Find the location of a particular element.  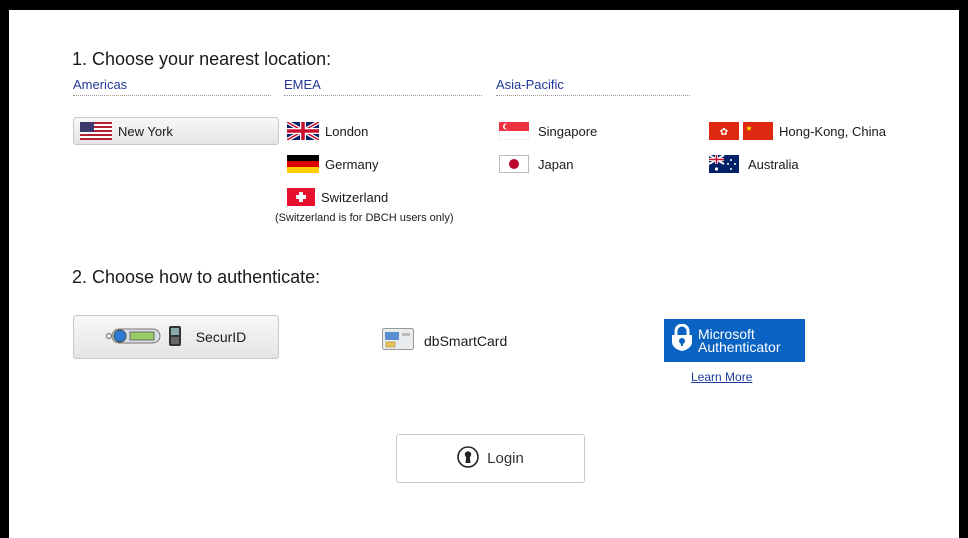

location-label: Germany is located at coordinates (352, 164).